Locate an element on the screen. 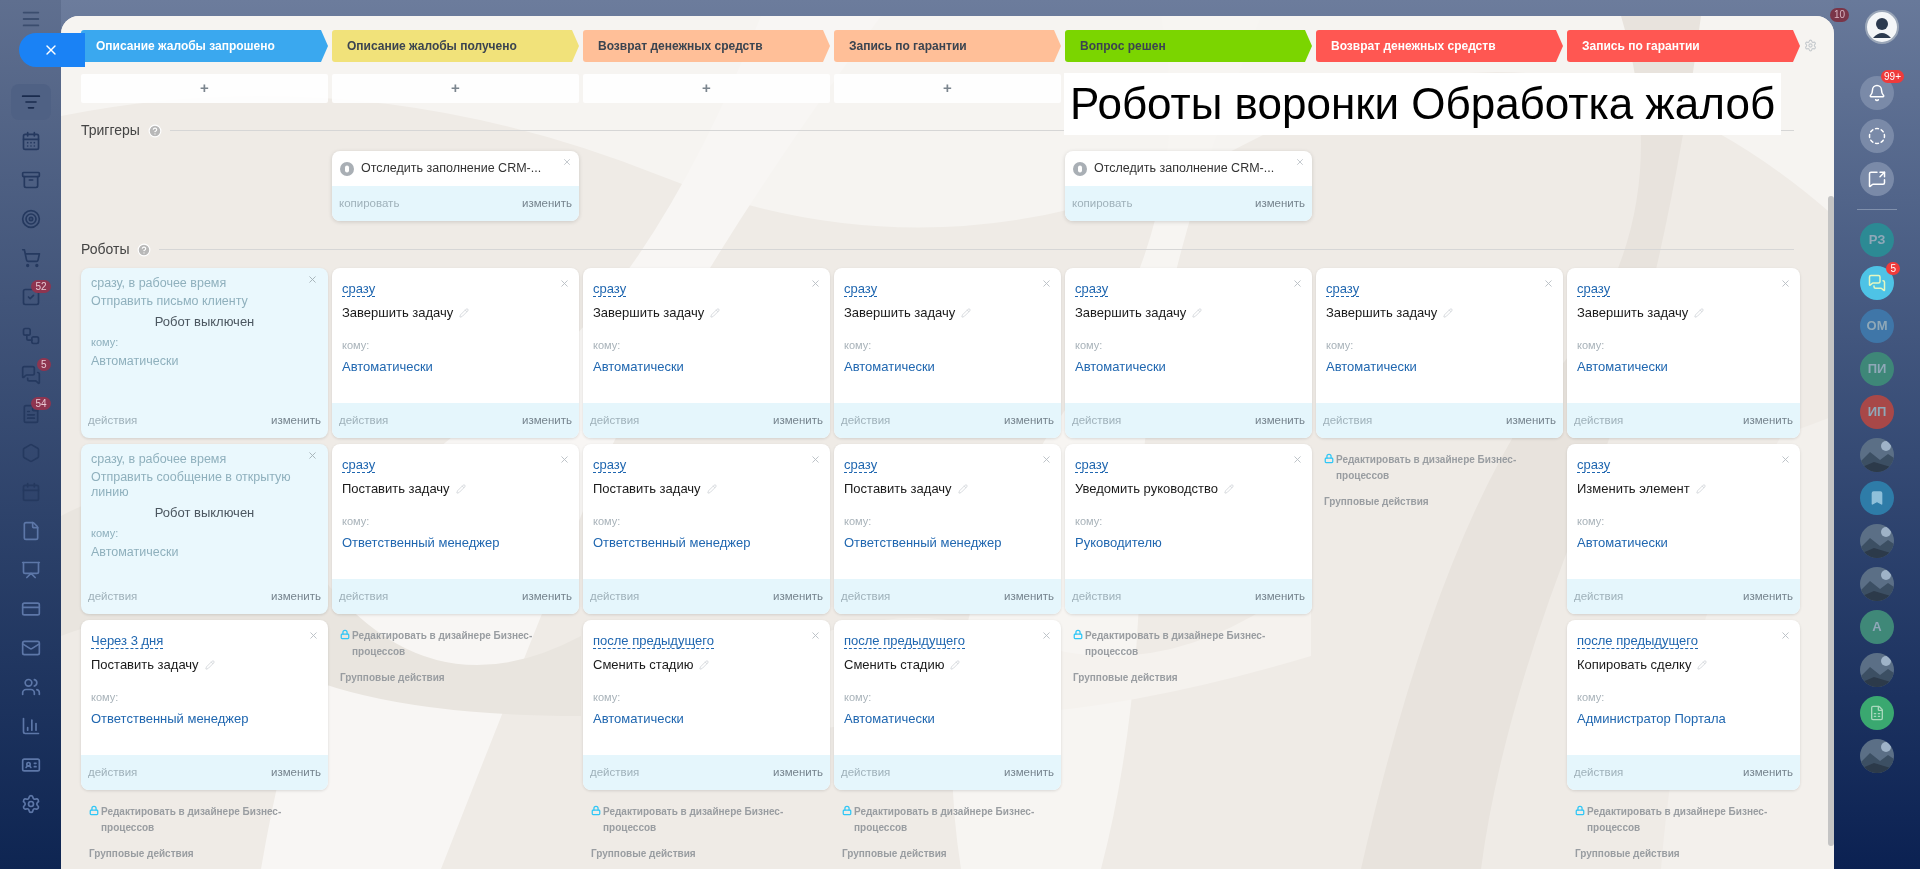 This screenshot has height=869, width=1920. robot-card: сразу, в рабочее время Отправить сообщение в открытую линию Робот выключен кому: Автоматически действия изменить is located at coordinates (204, 529).